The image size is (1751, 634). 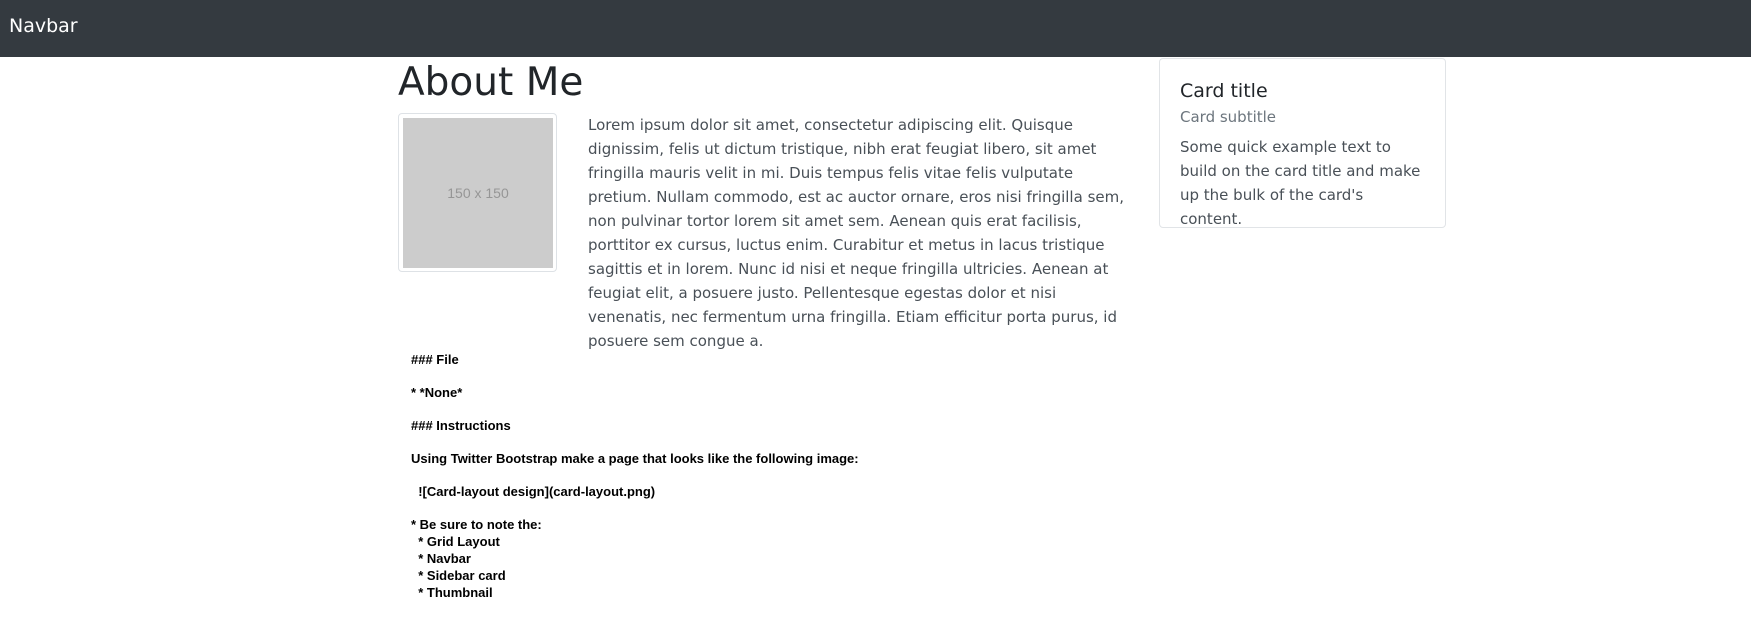 What do you see at coordinates (452, 592) in the screenshot?
I see `note-item-thumbnail: * Thumbnail` at bounding box center [452, 592].